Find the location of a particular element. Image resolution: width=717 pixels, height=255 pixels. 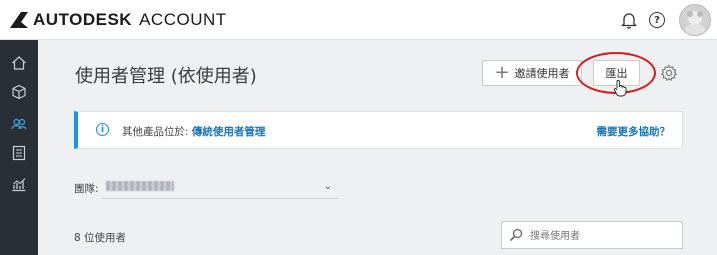

info-prefix: 其他產品位於: is located at coordinates (157, 132).